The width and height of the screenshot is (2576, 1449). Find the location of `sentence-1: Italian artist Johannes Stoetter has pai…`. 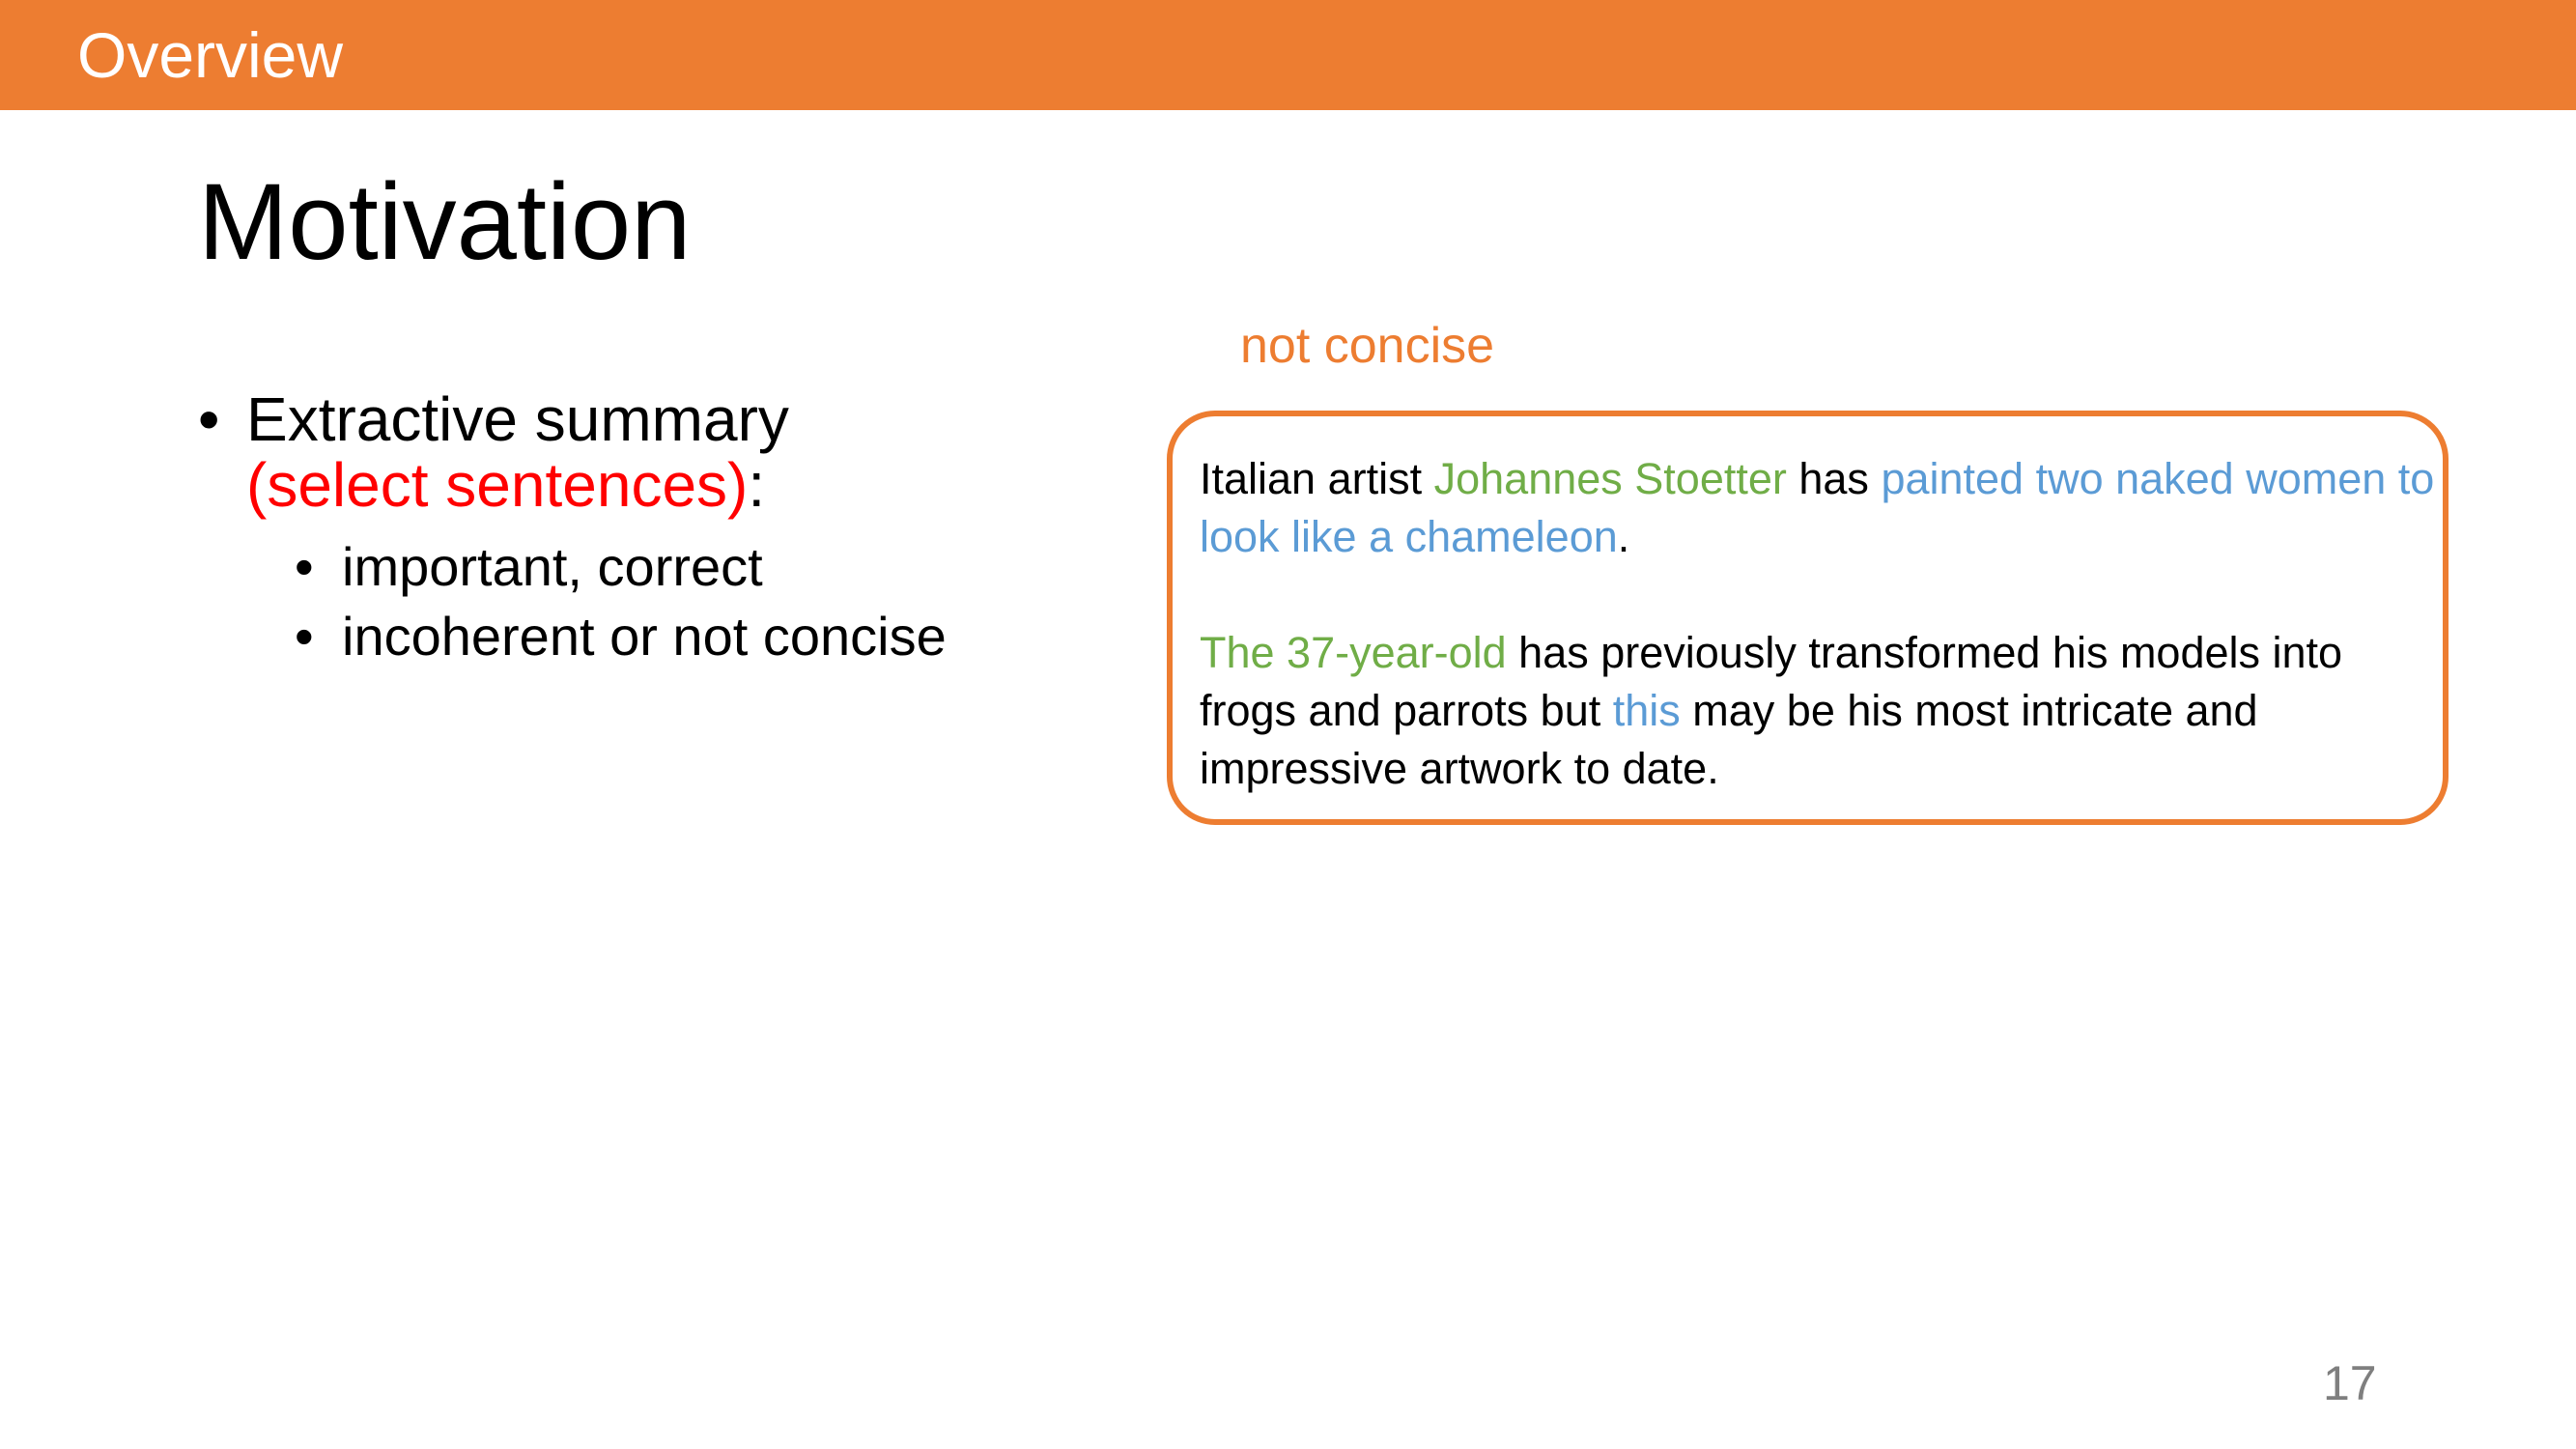

sentence-1: Italian artist Johannes Stoetter has pai… is located at coordinates (1823, 508).